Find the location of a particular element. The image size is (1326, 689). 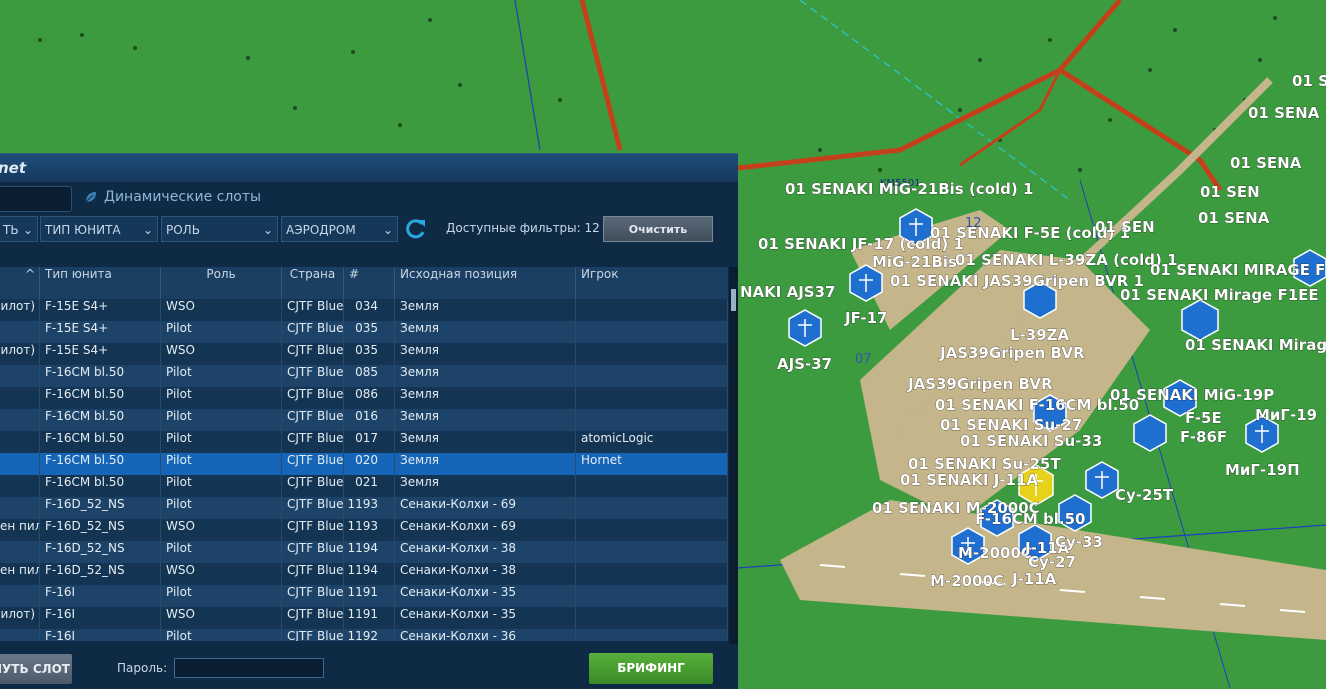

column-header-name: ^ is located at coordinates (20, 283).